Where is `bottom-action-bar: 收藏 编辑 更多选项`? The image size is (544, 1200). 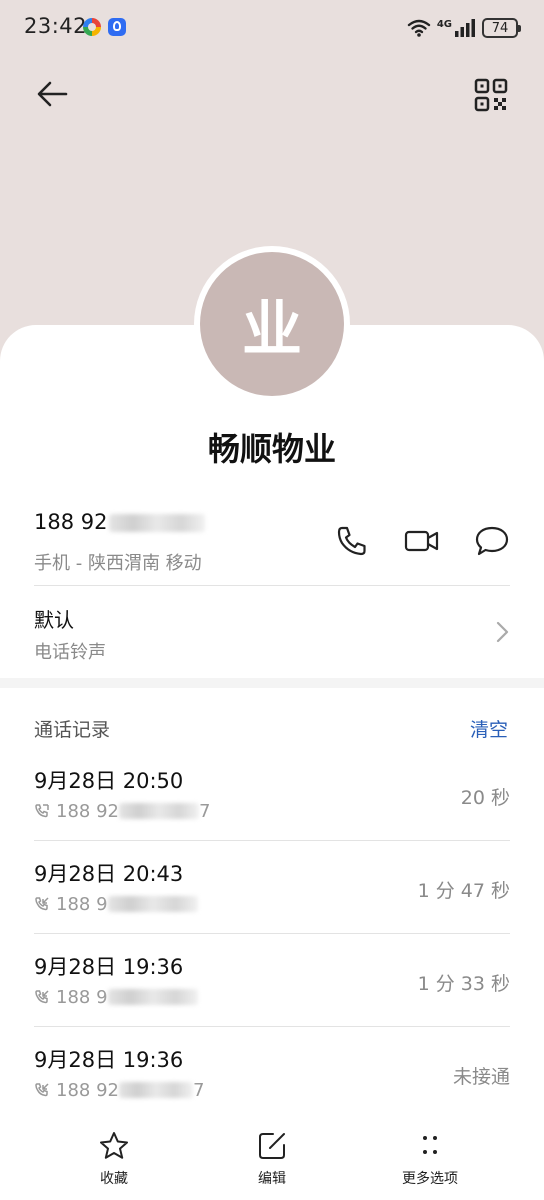 bottom-action-bar: 收藏 编辑 更多选项 is located at coordinates (272, 1160).